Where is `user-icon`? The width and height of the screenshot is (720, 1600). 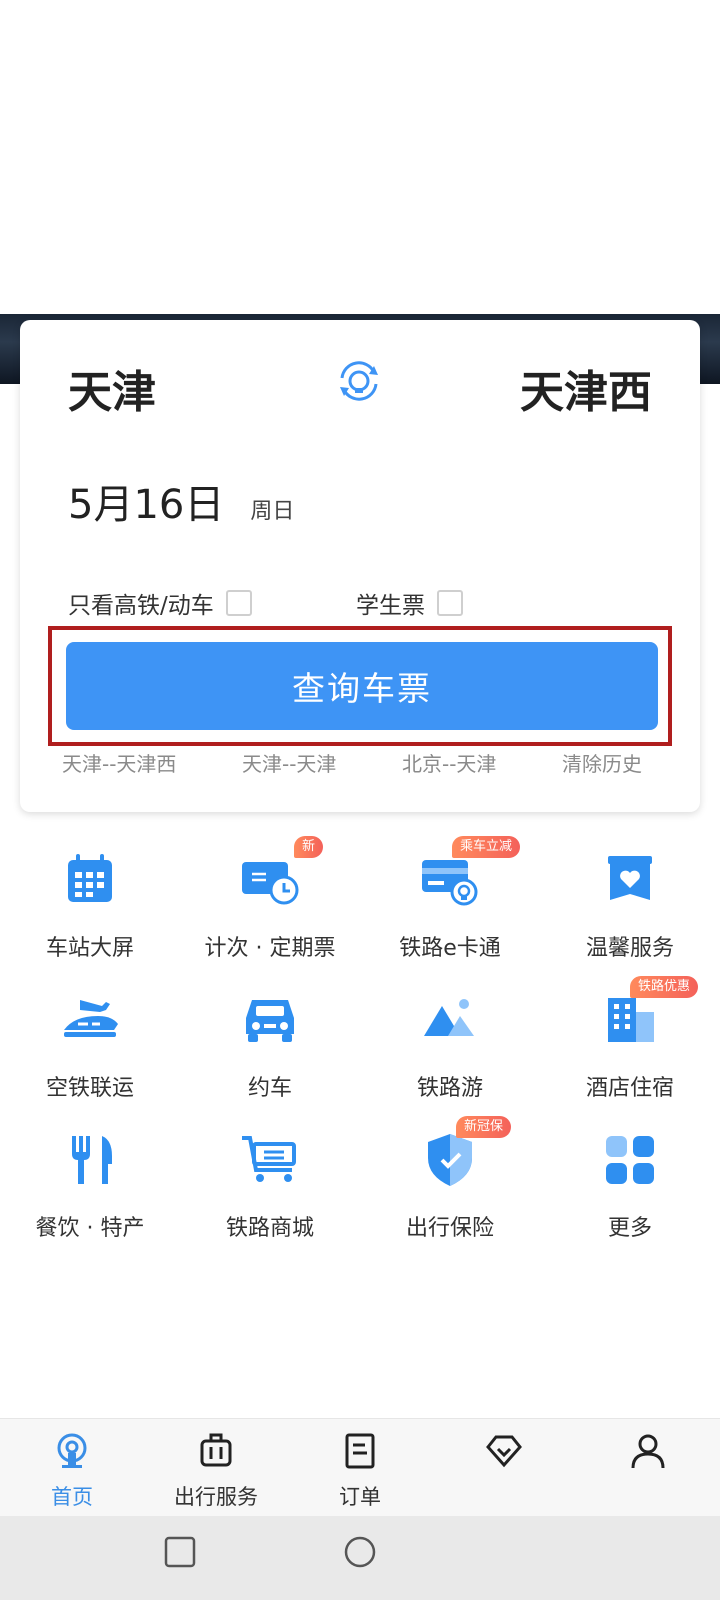 user-icon is located at coordinates (648, 1451).